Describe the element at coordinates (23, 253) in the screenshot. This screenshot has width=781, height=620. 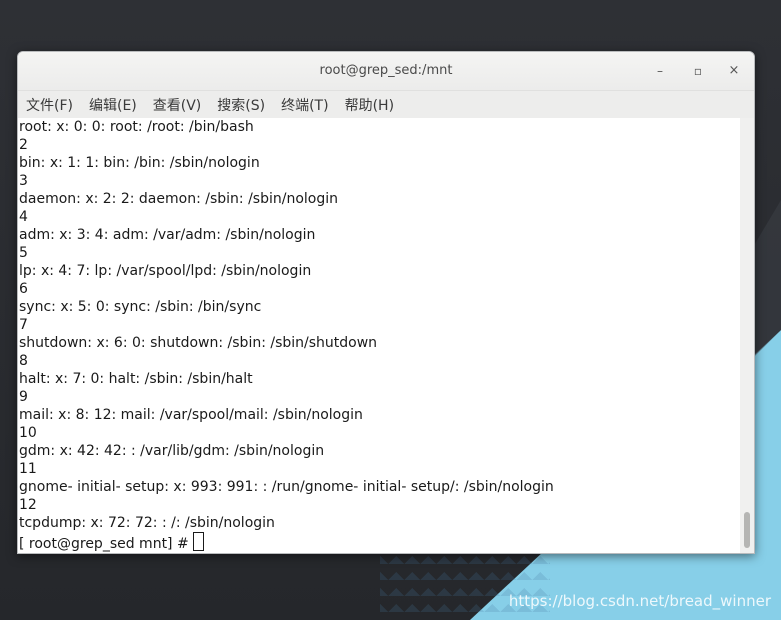
I see `output-line: 5` at that location.